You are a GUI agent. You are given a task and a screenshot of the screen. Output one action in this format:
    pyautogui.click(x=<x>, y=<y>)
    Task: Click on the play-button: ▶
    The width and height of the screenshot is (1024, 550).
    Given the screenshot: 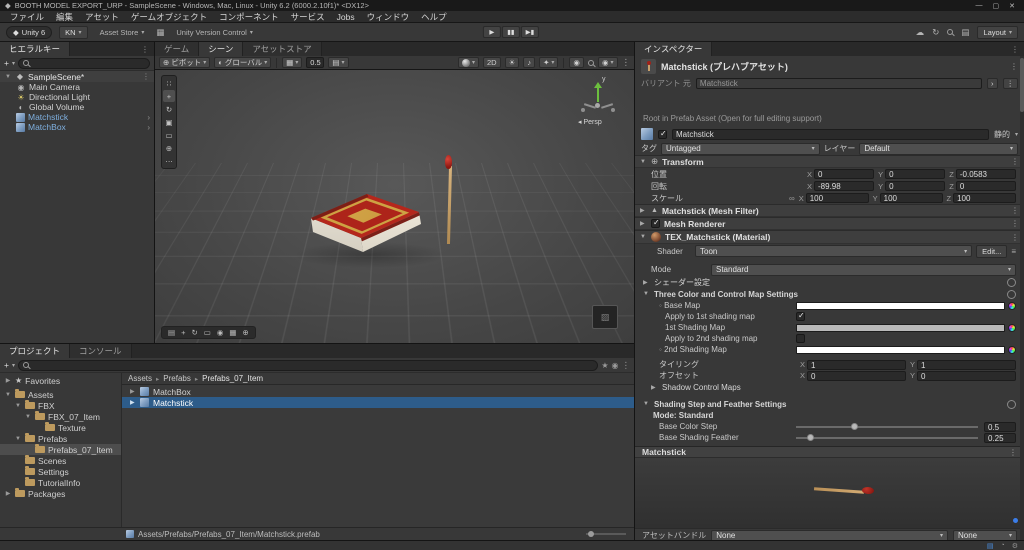 What is the action you would take?
    pyautogui.click(x=491, y=32)
    